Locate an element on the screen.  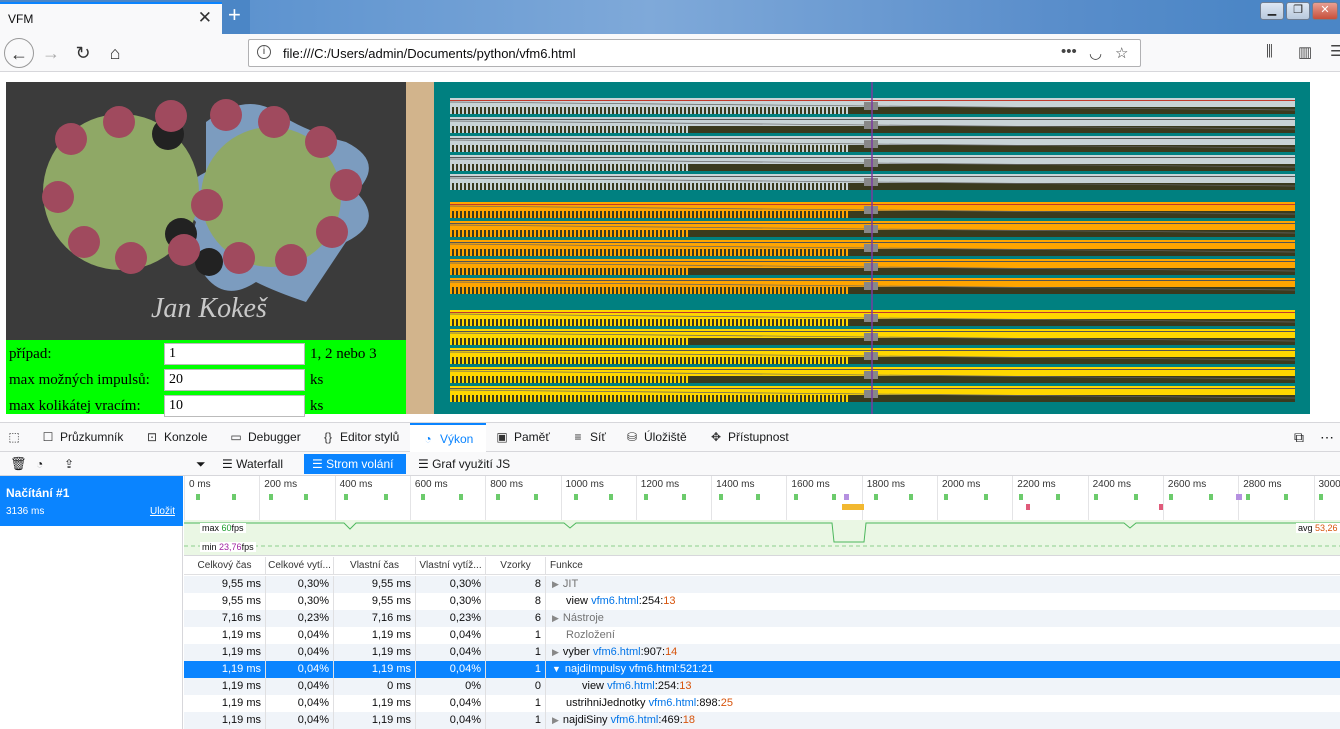
page-margin is located at coordinates (420, 248).